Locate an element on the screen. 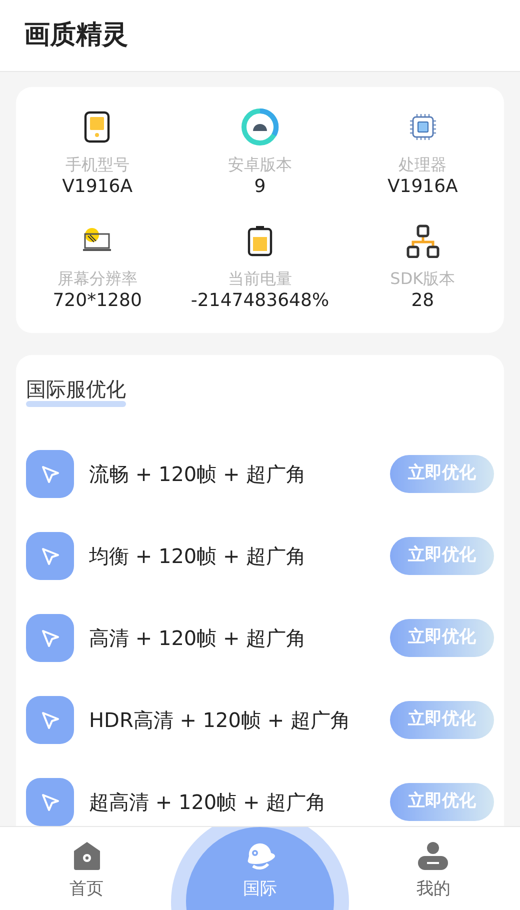 Image resolution: width=520 pixels, height=910 pixels. info-value: 9 is located at coordinates (260, 187).